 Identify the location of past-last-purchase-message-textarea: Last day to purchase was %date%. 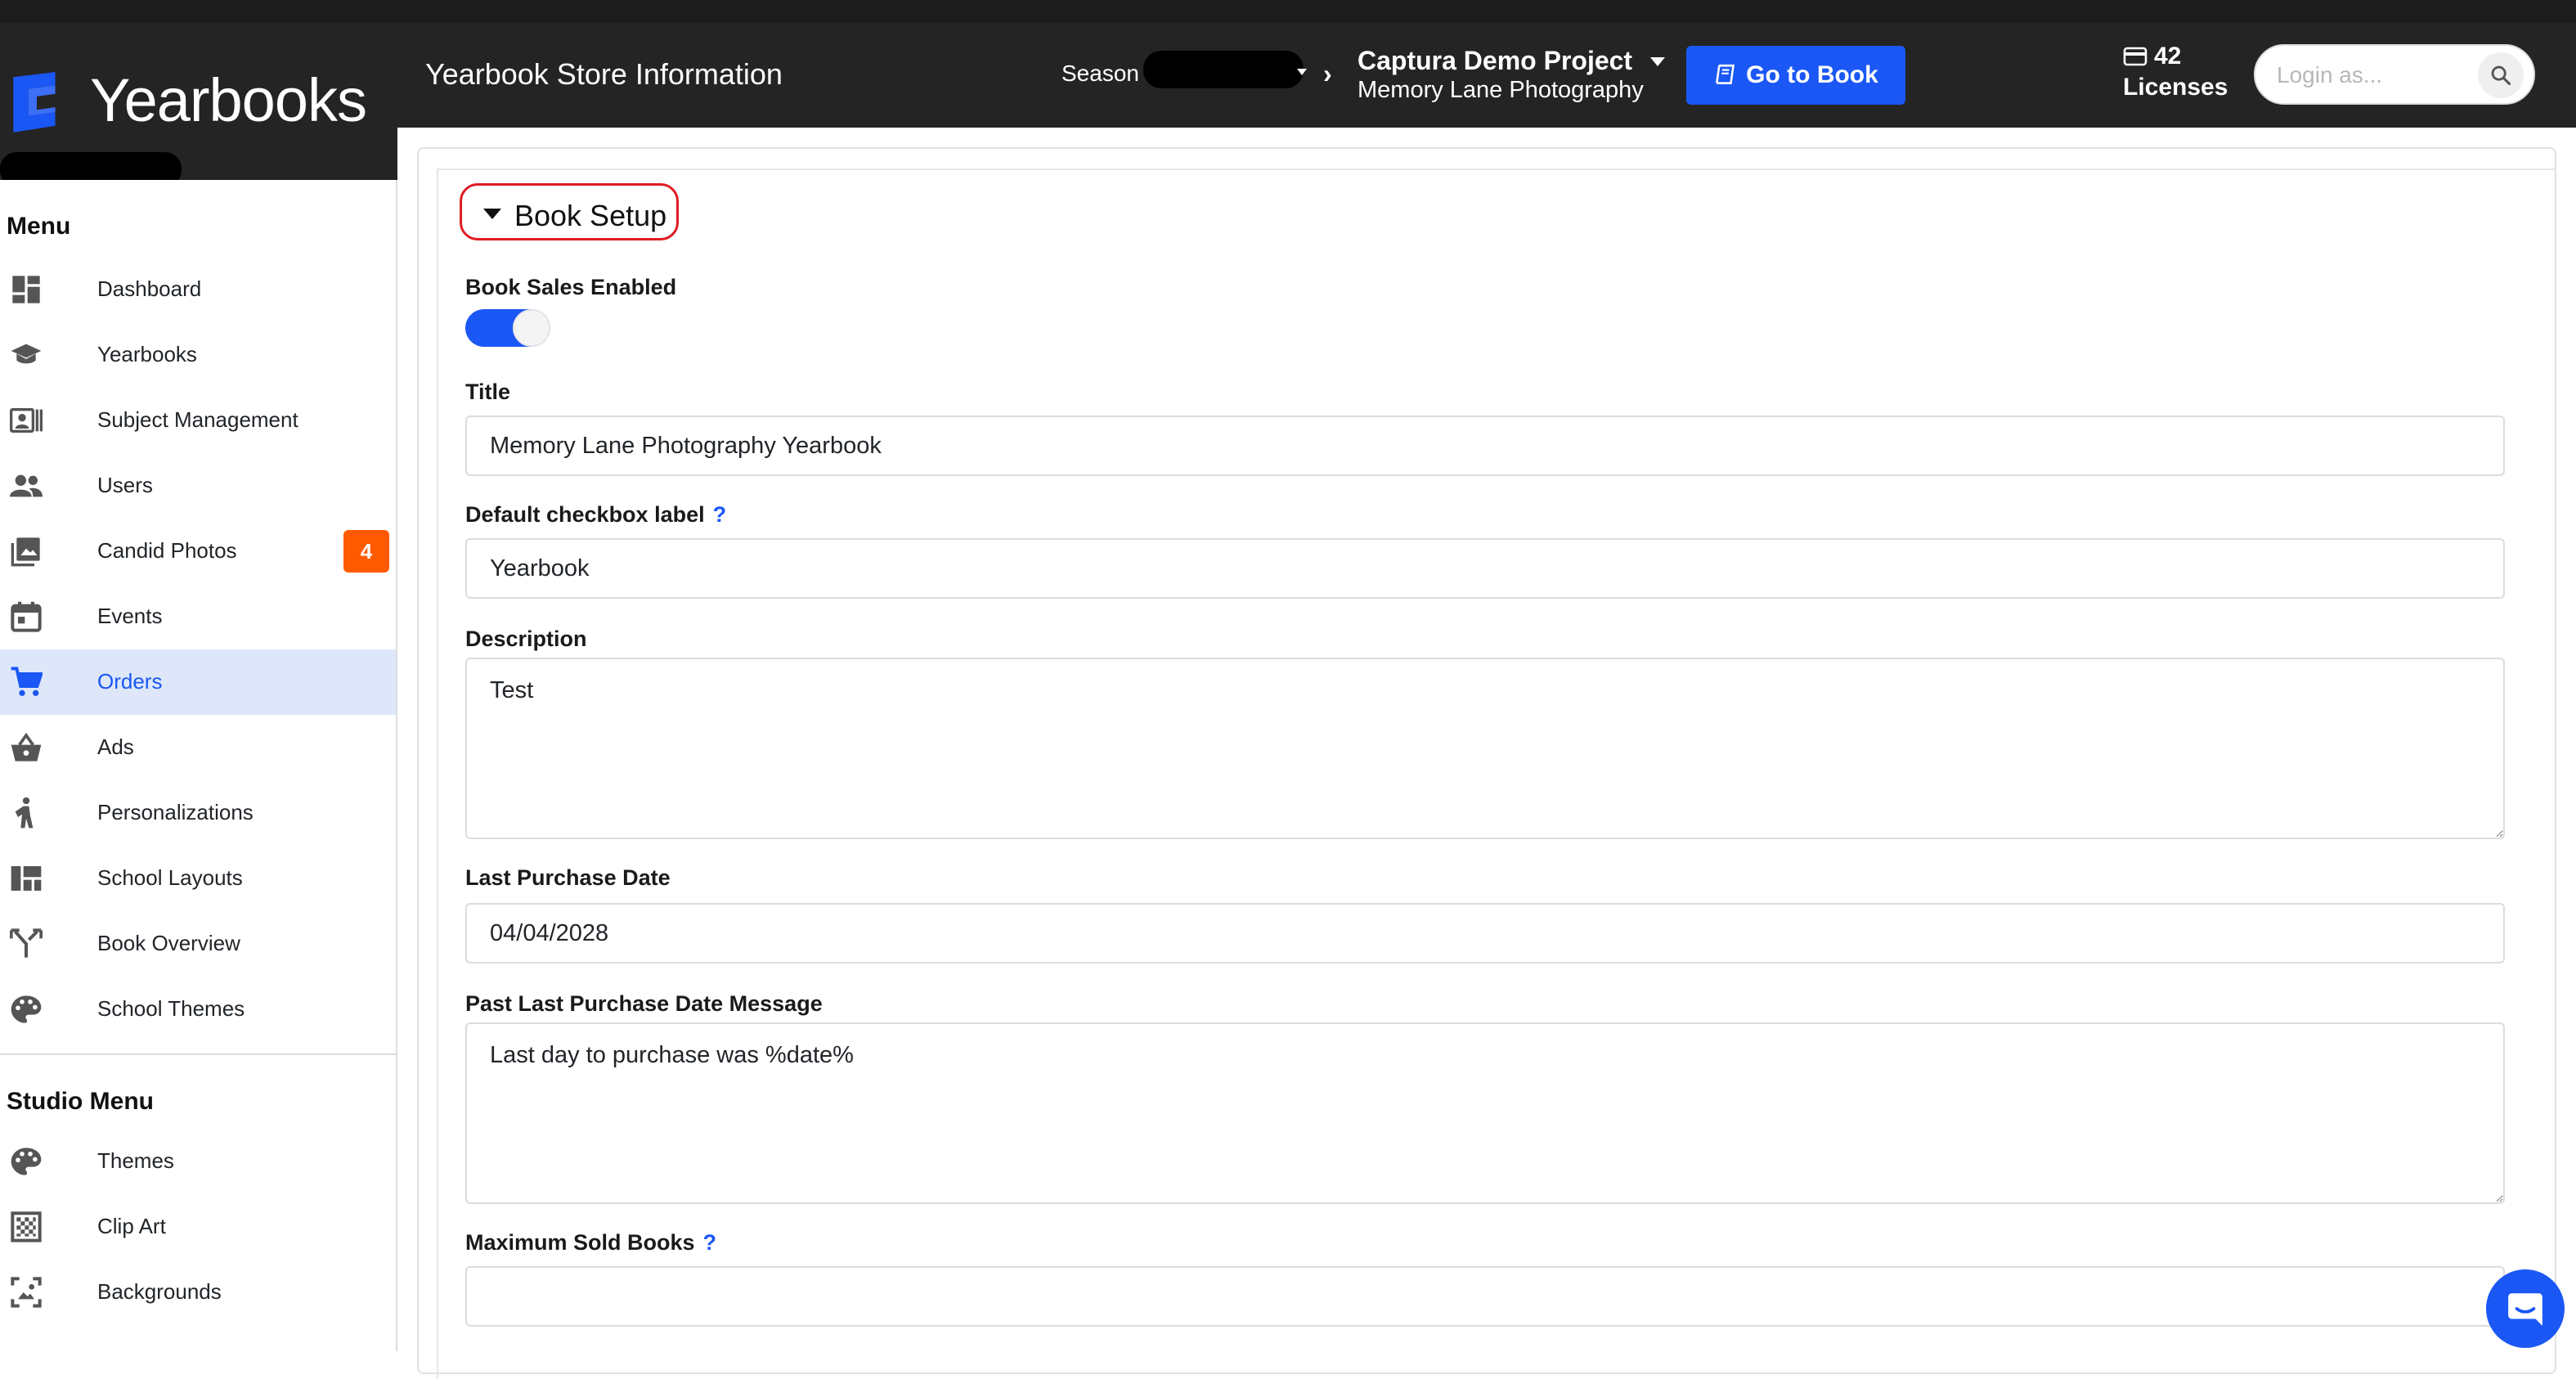
(1485, 1113).